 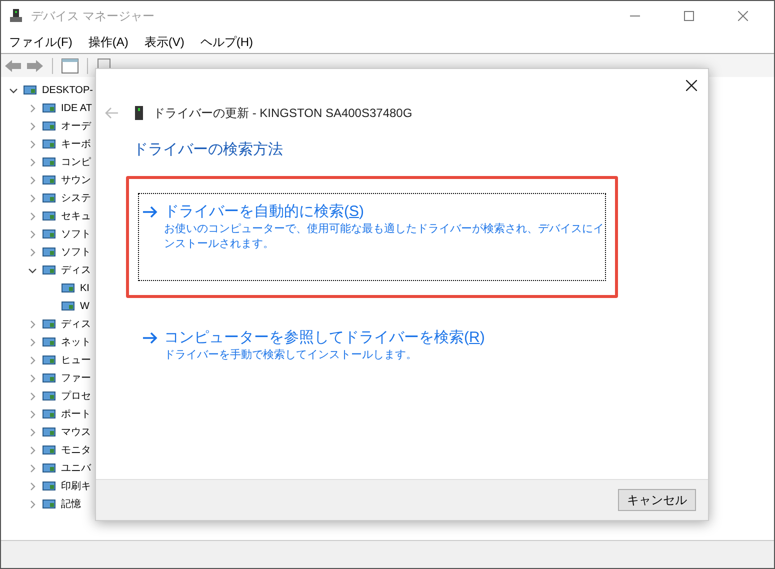 What do you see at coordinates (41, 42) in the screenshot?
I see `menu-item: ファイル(F)` at bounding box center [41, 42].